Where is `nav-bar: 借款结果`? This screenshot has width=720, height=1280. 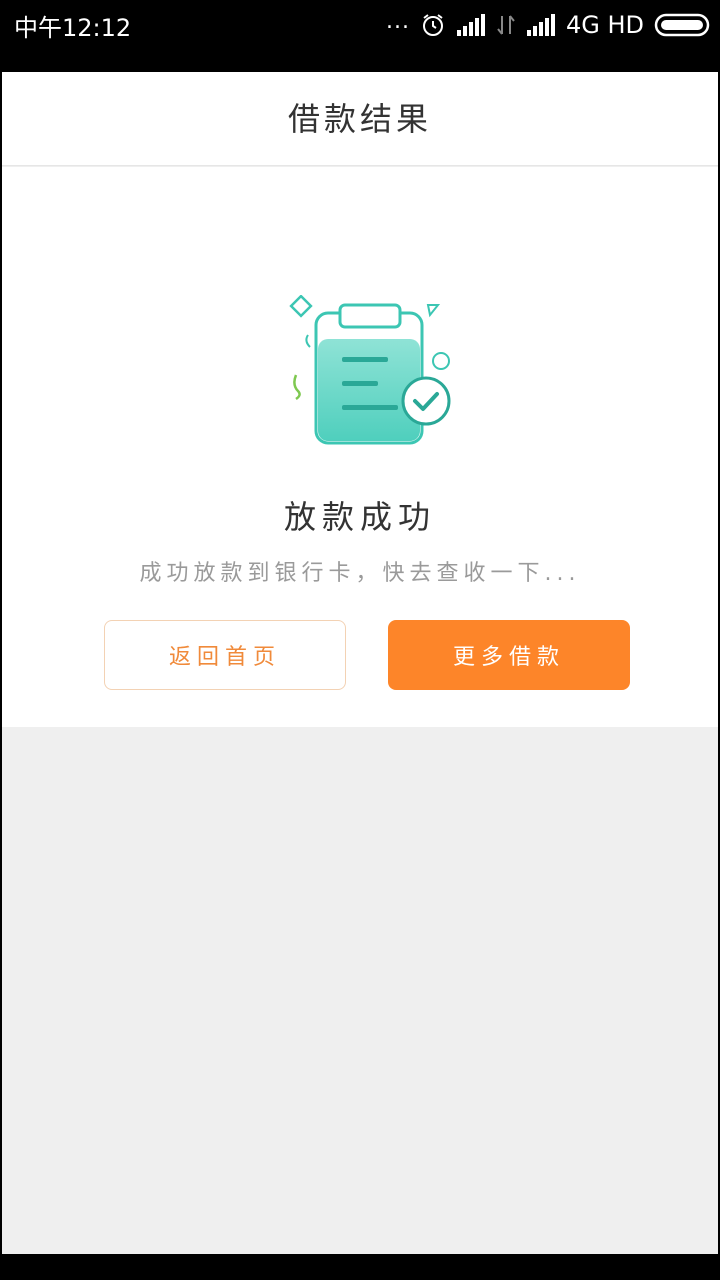
nav-bar: 借款结果 is located at coordinates (360, 119).